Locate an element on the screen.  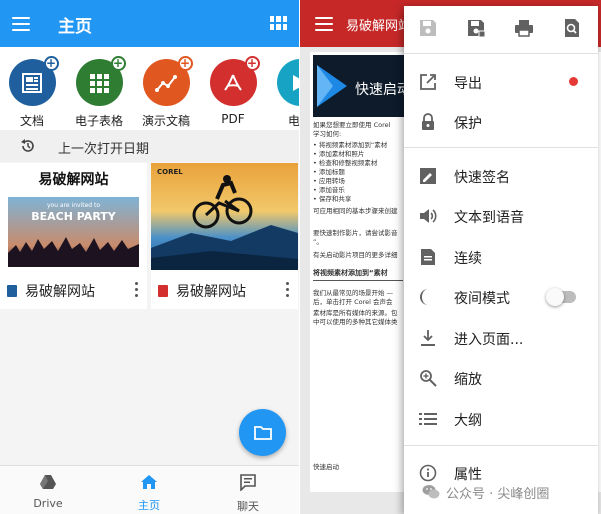
folder-icon is located at coordinates (262, 433).